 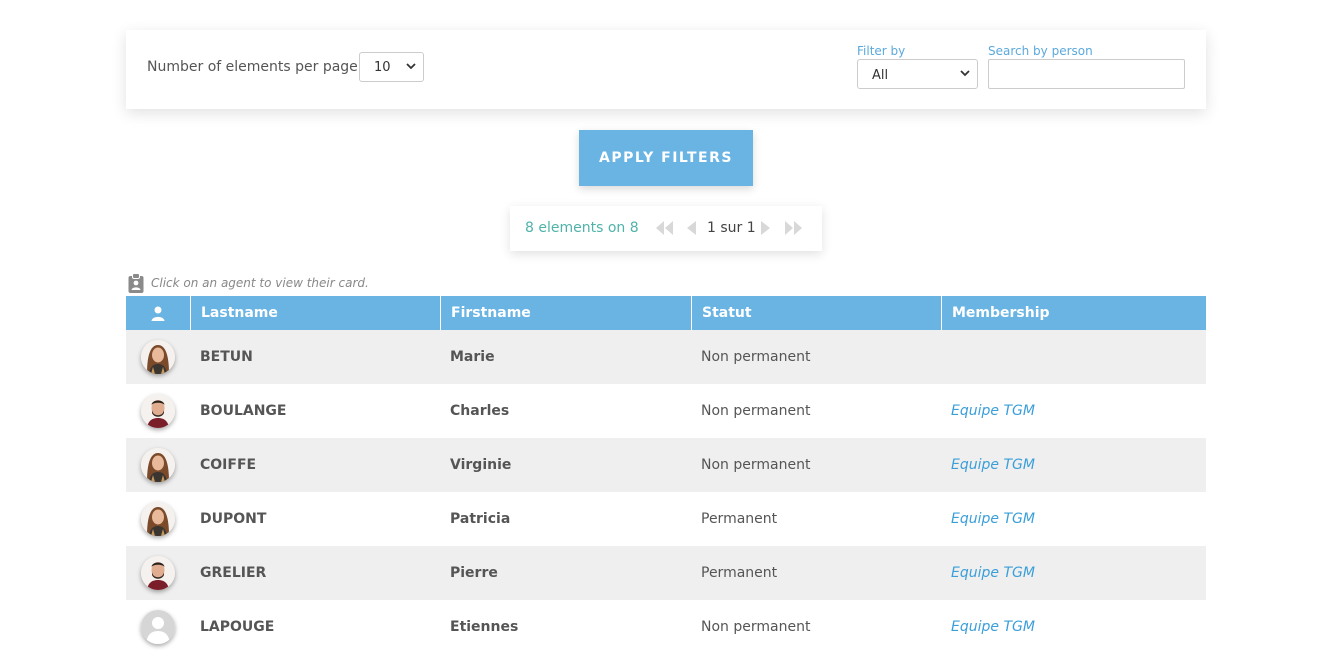 I want to click on user-icon, so click(x=158, y=313).